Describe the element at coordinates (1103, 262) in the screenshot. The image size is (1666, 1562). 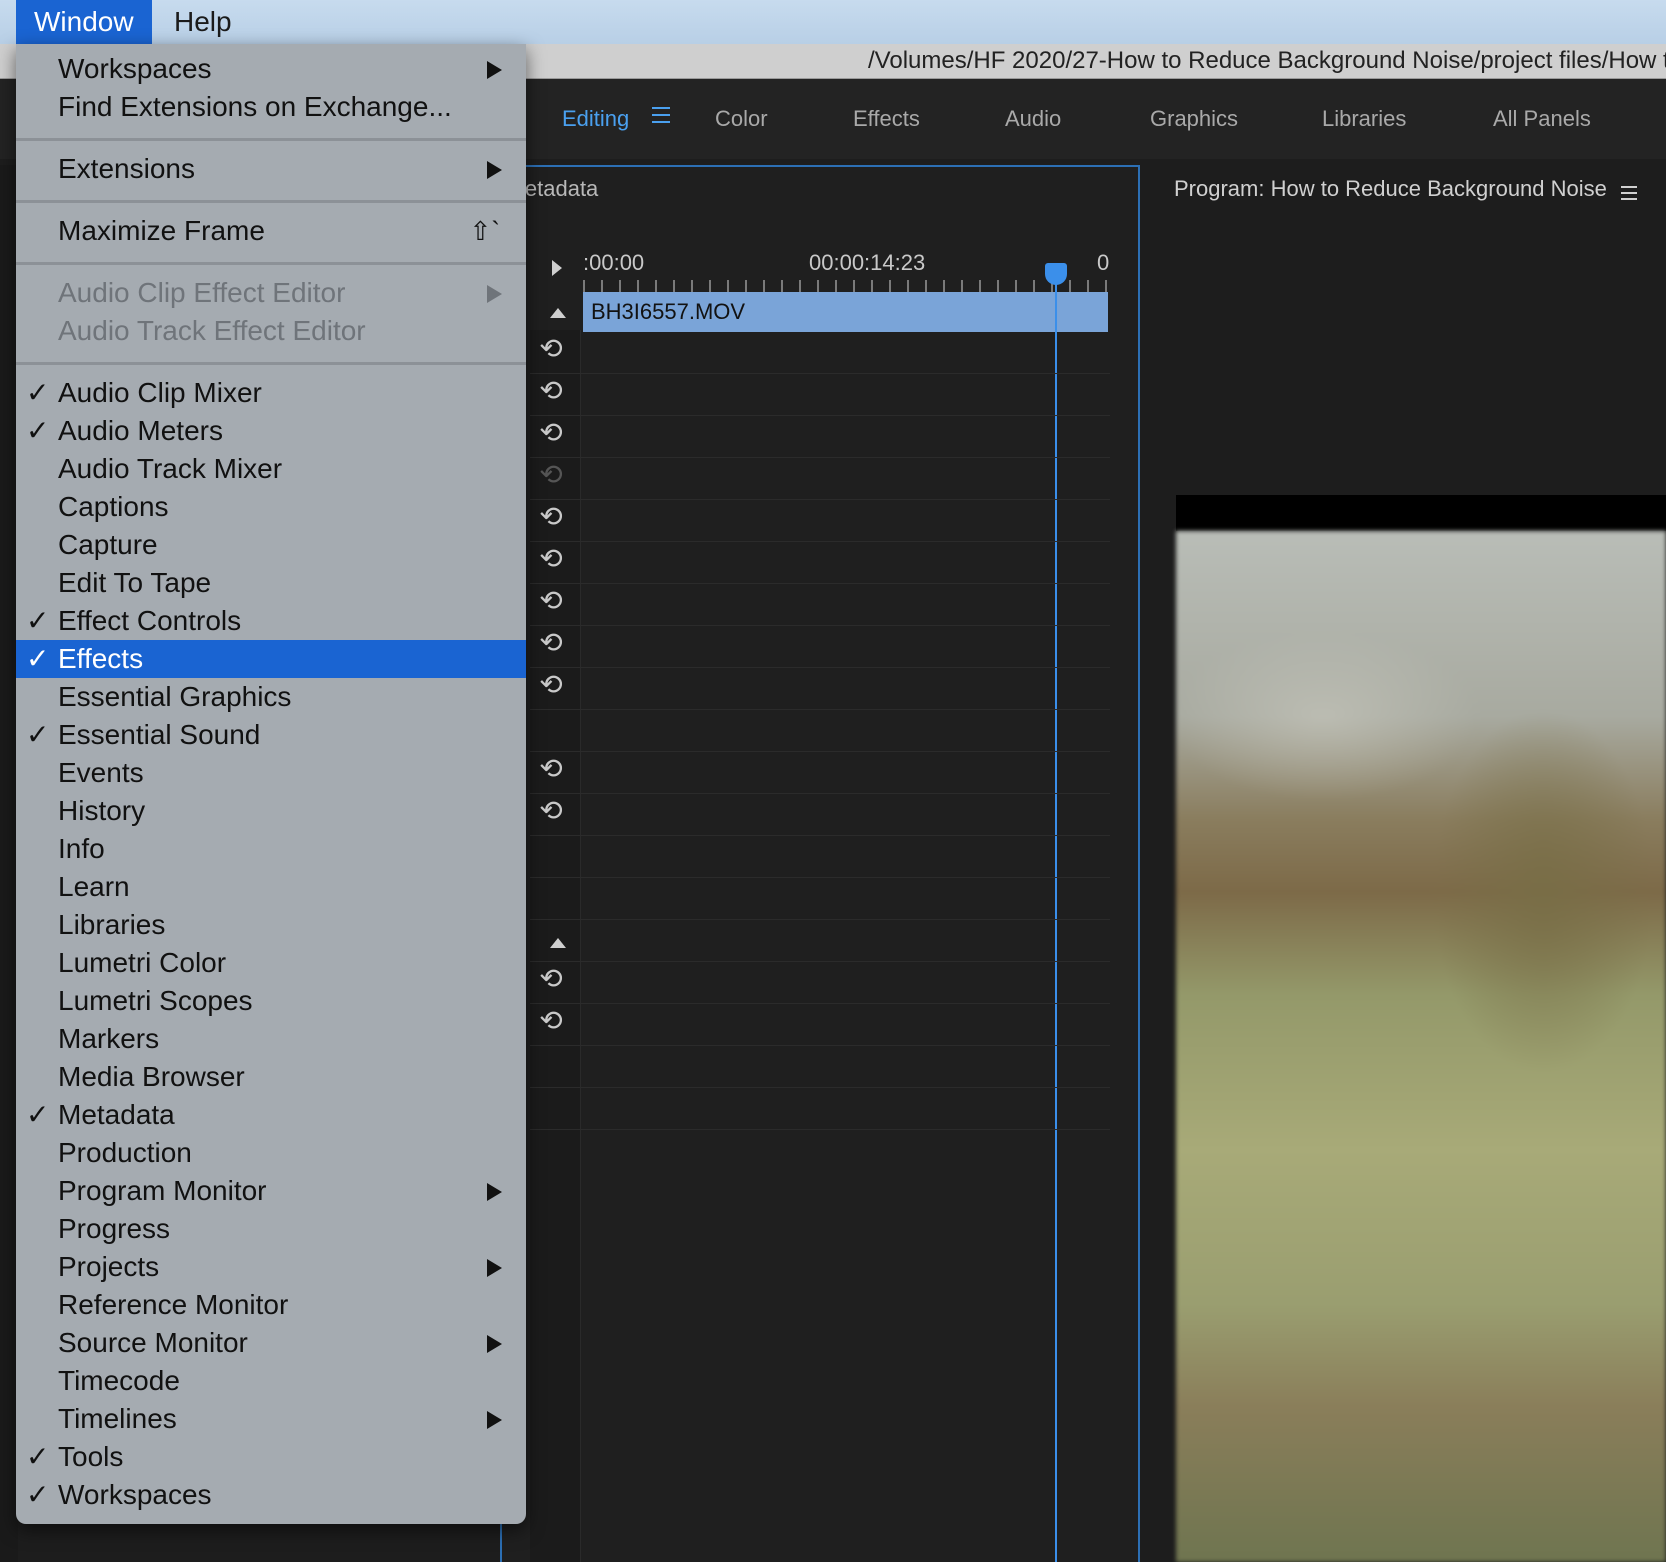
I see `timecode-end: 0` at that location.